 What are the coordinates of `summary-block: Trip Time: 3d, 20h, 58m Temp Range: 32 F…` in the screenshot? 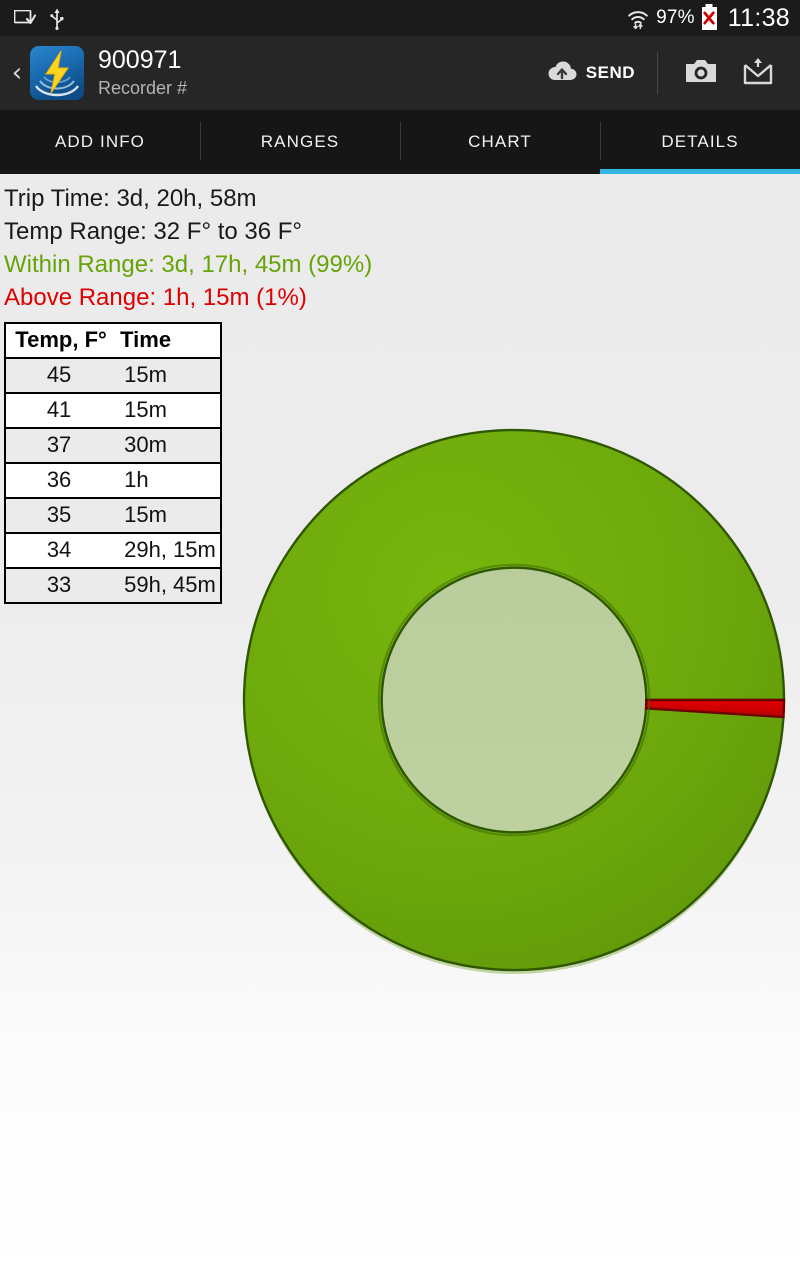 It's located at (400, 244).